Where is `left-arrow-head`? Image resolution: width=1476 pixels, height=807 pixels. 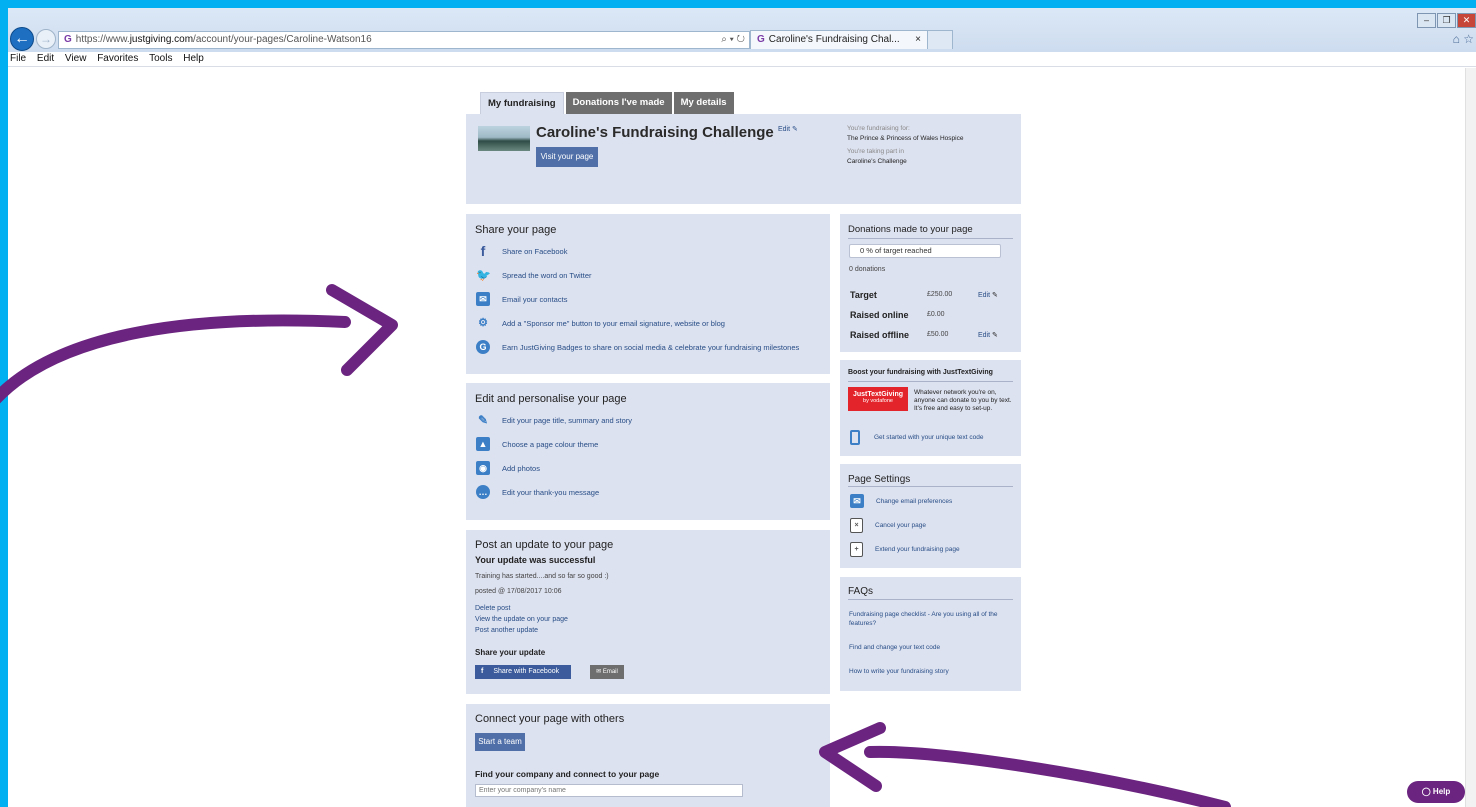 left-arrow-head is located at coordinates (362, 330).